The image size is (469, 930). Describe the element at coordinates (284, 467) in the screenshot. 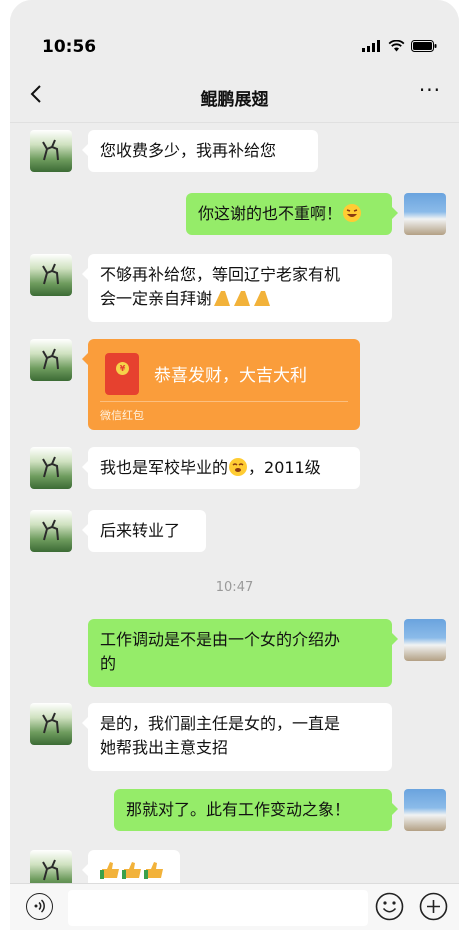

I see `message-text: ，2011级` at that location.